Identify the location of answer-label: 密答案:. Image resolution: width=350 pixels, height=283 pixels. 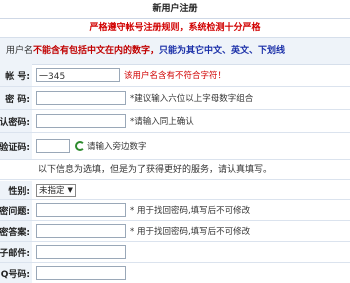
(16, 231).